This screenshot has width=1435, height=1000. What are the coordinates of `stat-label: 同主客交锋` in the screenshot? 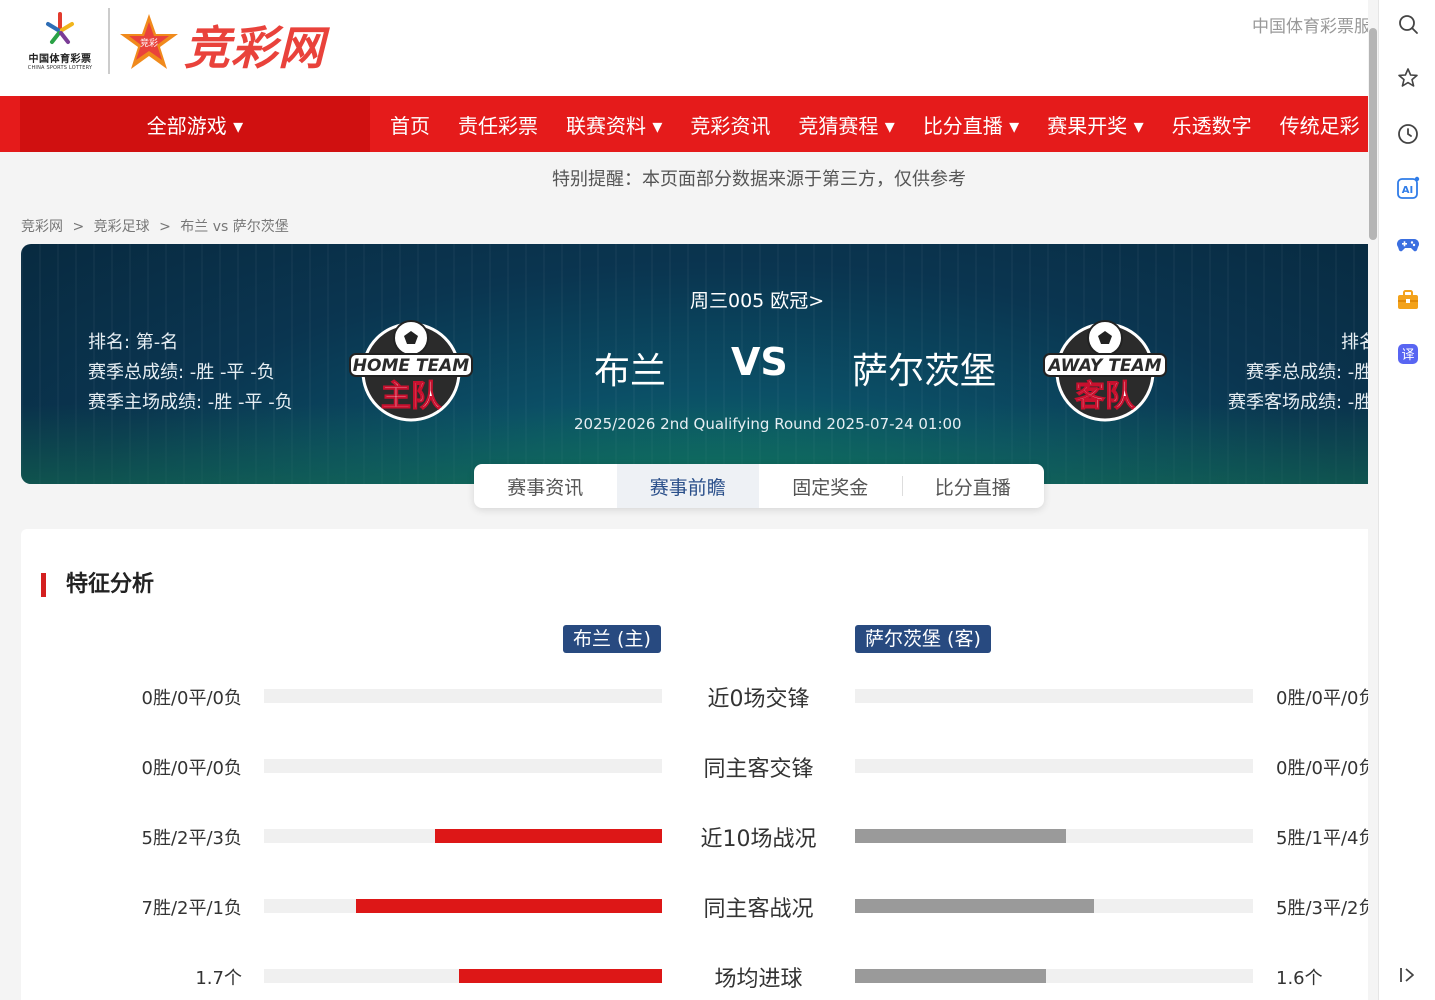 It's located at (758, 769).